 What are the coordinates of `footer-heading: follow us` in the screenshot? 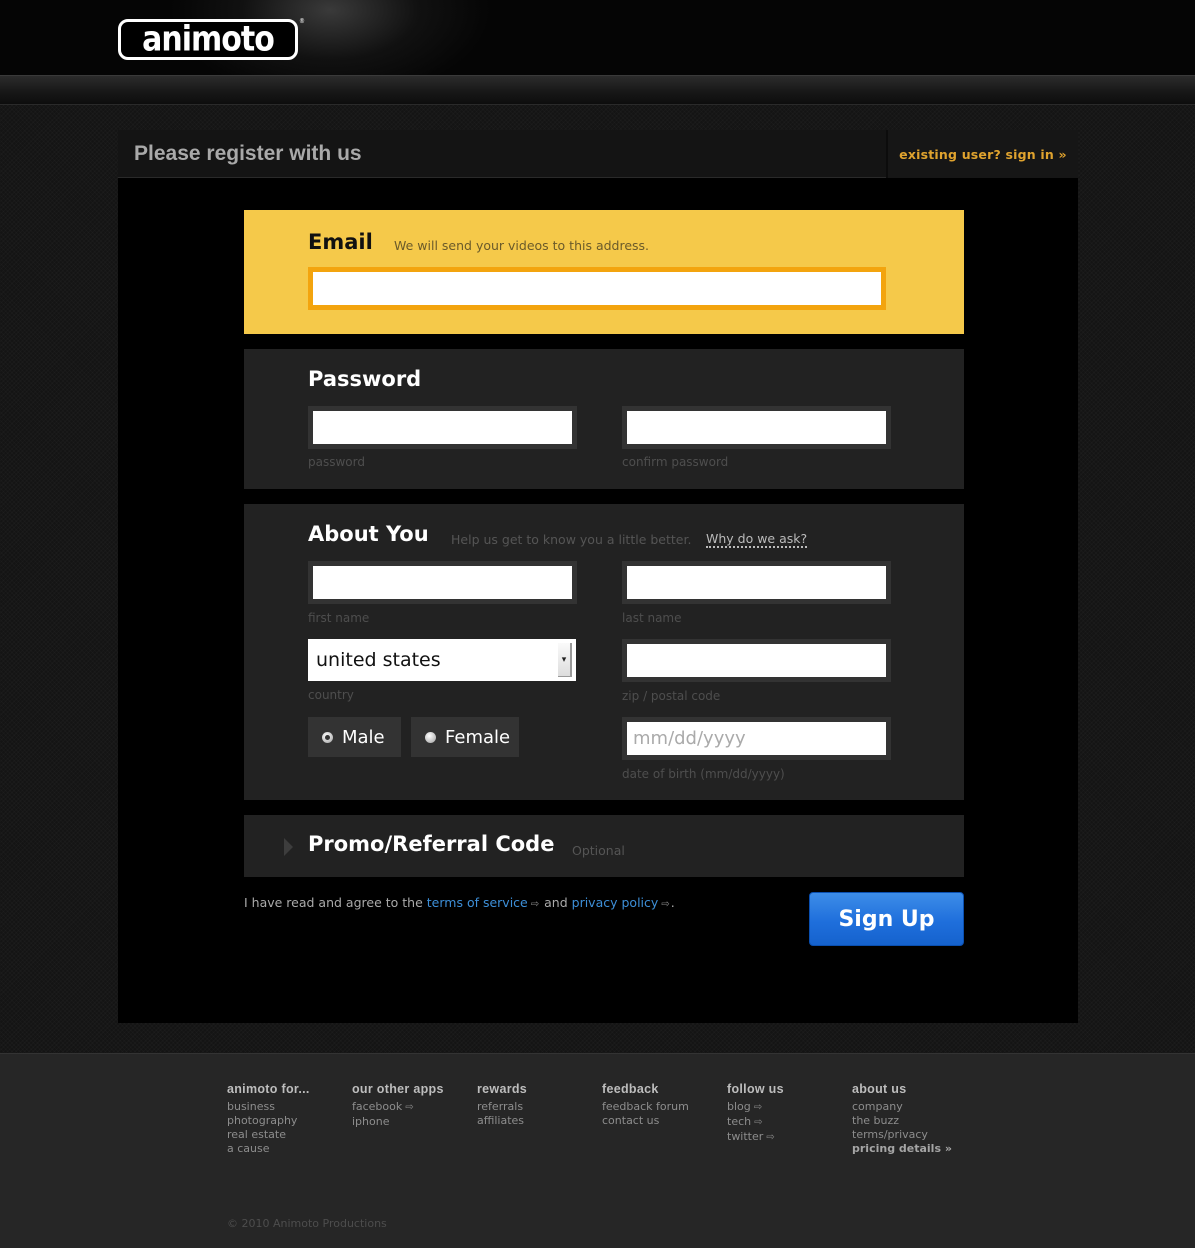 It's located at (755, 1089).